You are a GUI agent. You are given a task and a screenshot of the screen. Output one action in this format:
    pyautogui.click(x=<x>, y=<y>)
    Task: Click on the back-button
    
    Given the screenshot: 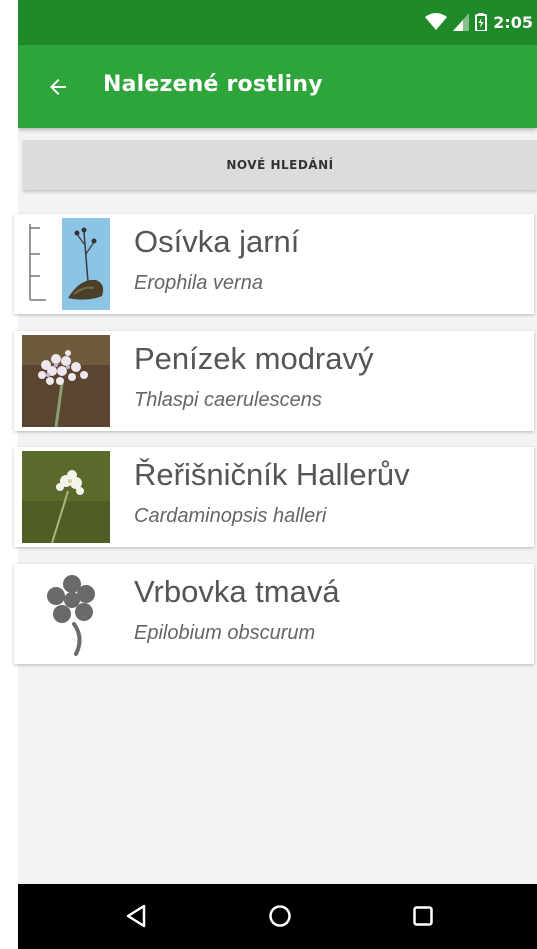 What is the action you would take?
    pyautogui.click(x=58, y=87)
    